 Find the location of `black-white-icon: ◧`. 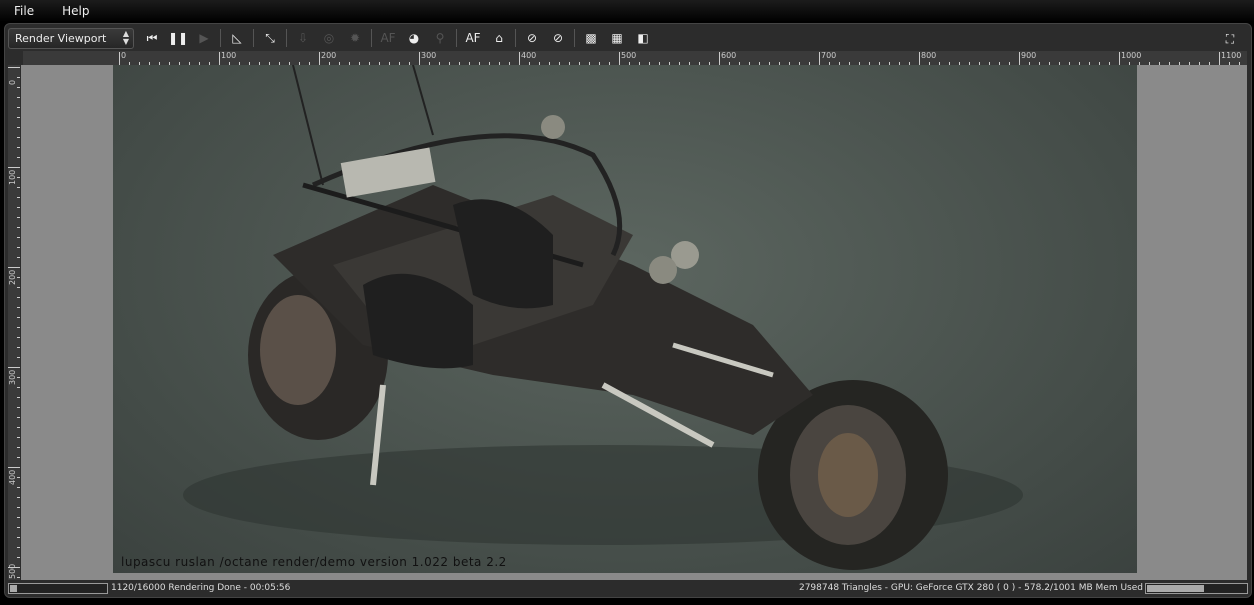

black-white-icon: ◧ is located at coordinates (643, 38).